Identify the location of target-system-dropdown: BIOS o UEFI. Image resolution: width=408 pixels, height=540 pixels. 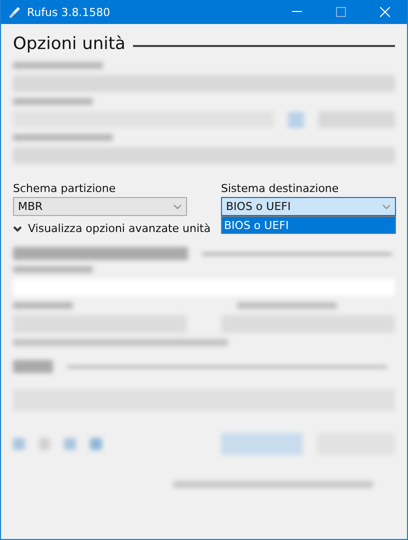
(308, 206).